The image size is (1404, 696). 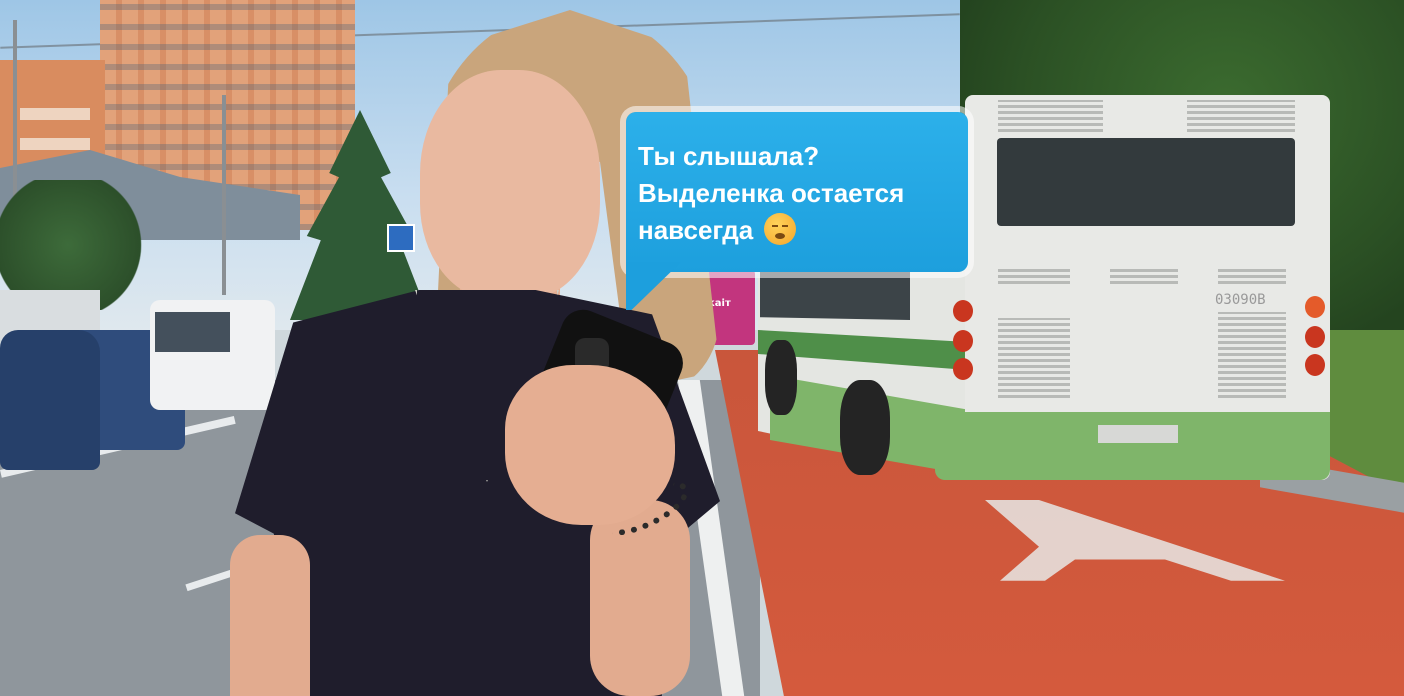 What do you see at coordinates (510, 185) in the screenshot?
I see `woman-face` at bounding box center [510, 185].